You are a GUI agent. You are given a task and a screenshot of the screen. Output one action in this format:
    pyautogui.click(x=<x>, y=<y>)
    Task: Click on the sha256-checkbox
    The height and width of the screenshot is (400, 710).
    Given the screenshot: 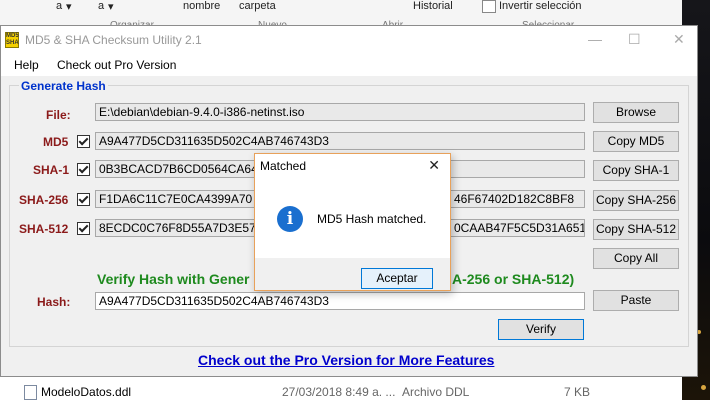 What is the action you would take?
    pyautogui.click(x=83, y=199)
    